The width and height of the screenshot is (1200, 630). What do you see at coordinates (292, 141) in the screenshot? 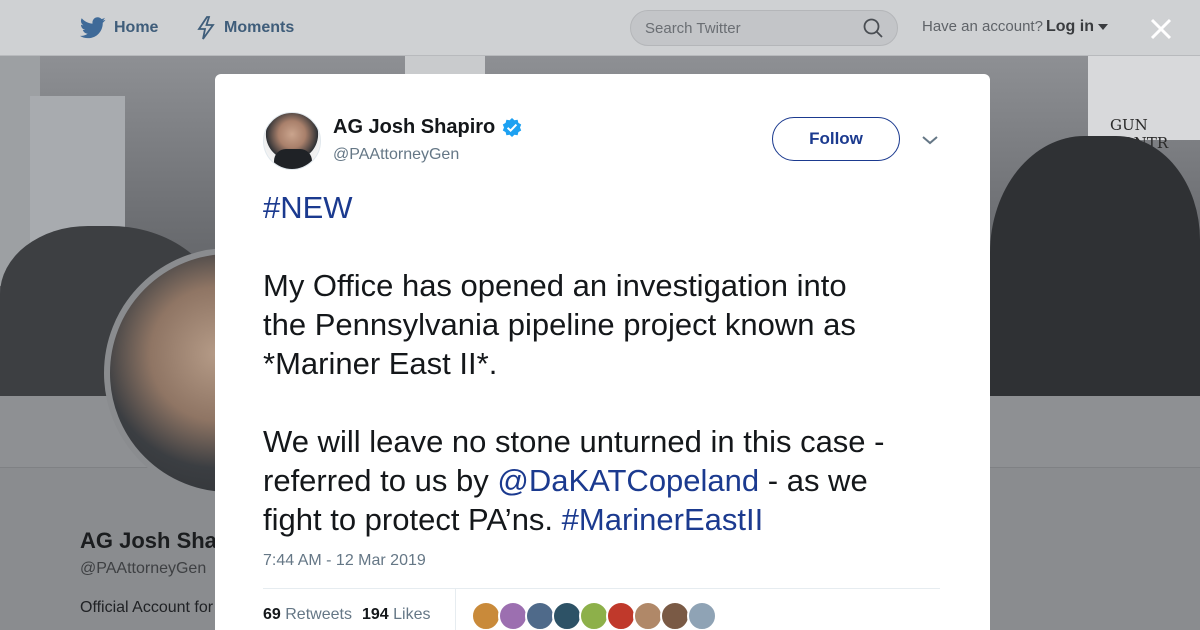
I see `tweet-author-avatar` at bounding box center [292, 141].